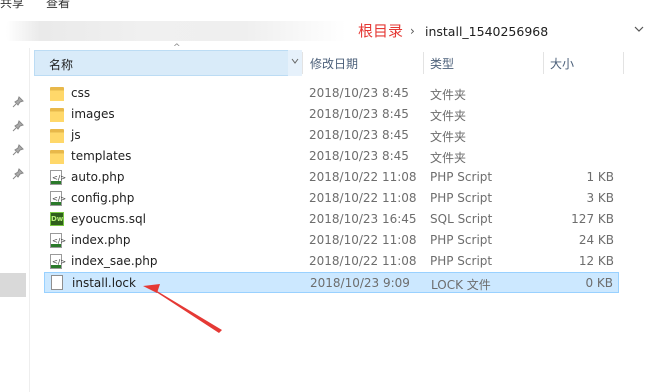 The image size is (653, 392). I want to click on file-name: auto.php, so click(98, 177).